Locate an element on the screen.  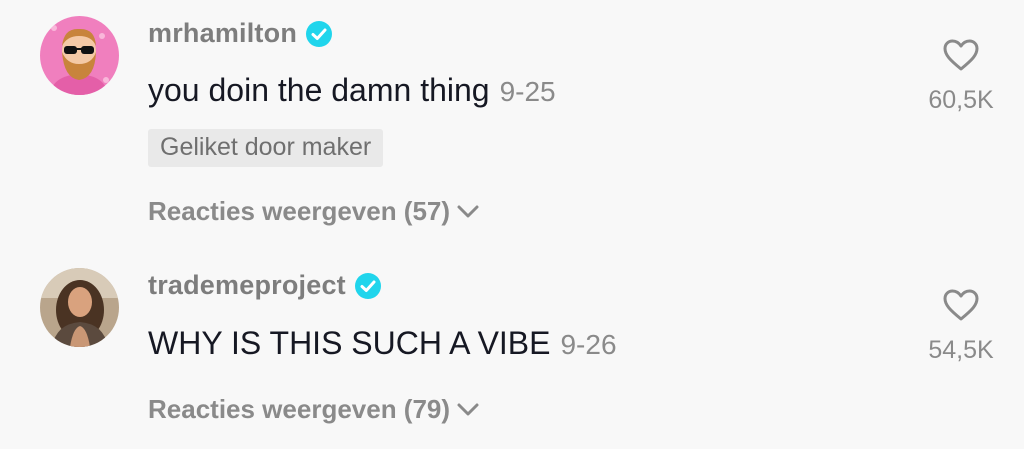
username: trademeproject is located at coordinates (265, 285).